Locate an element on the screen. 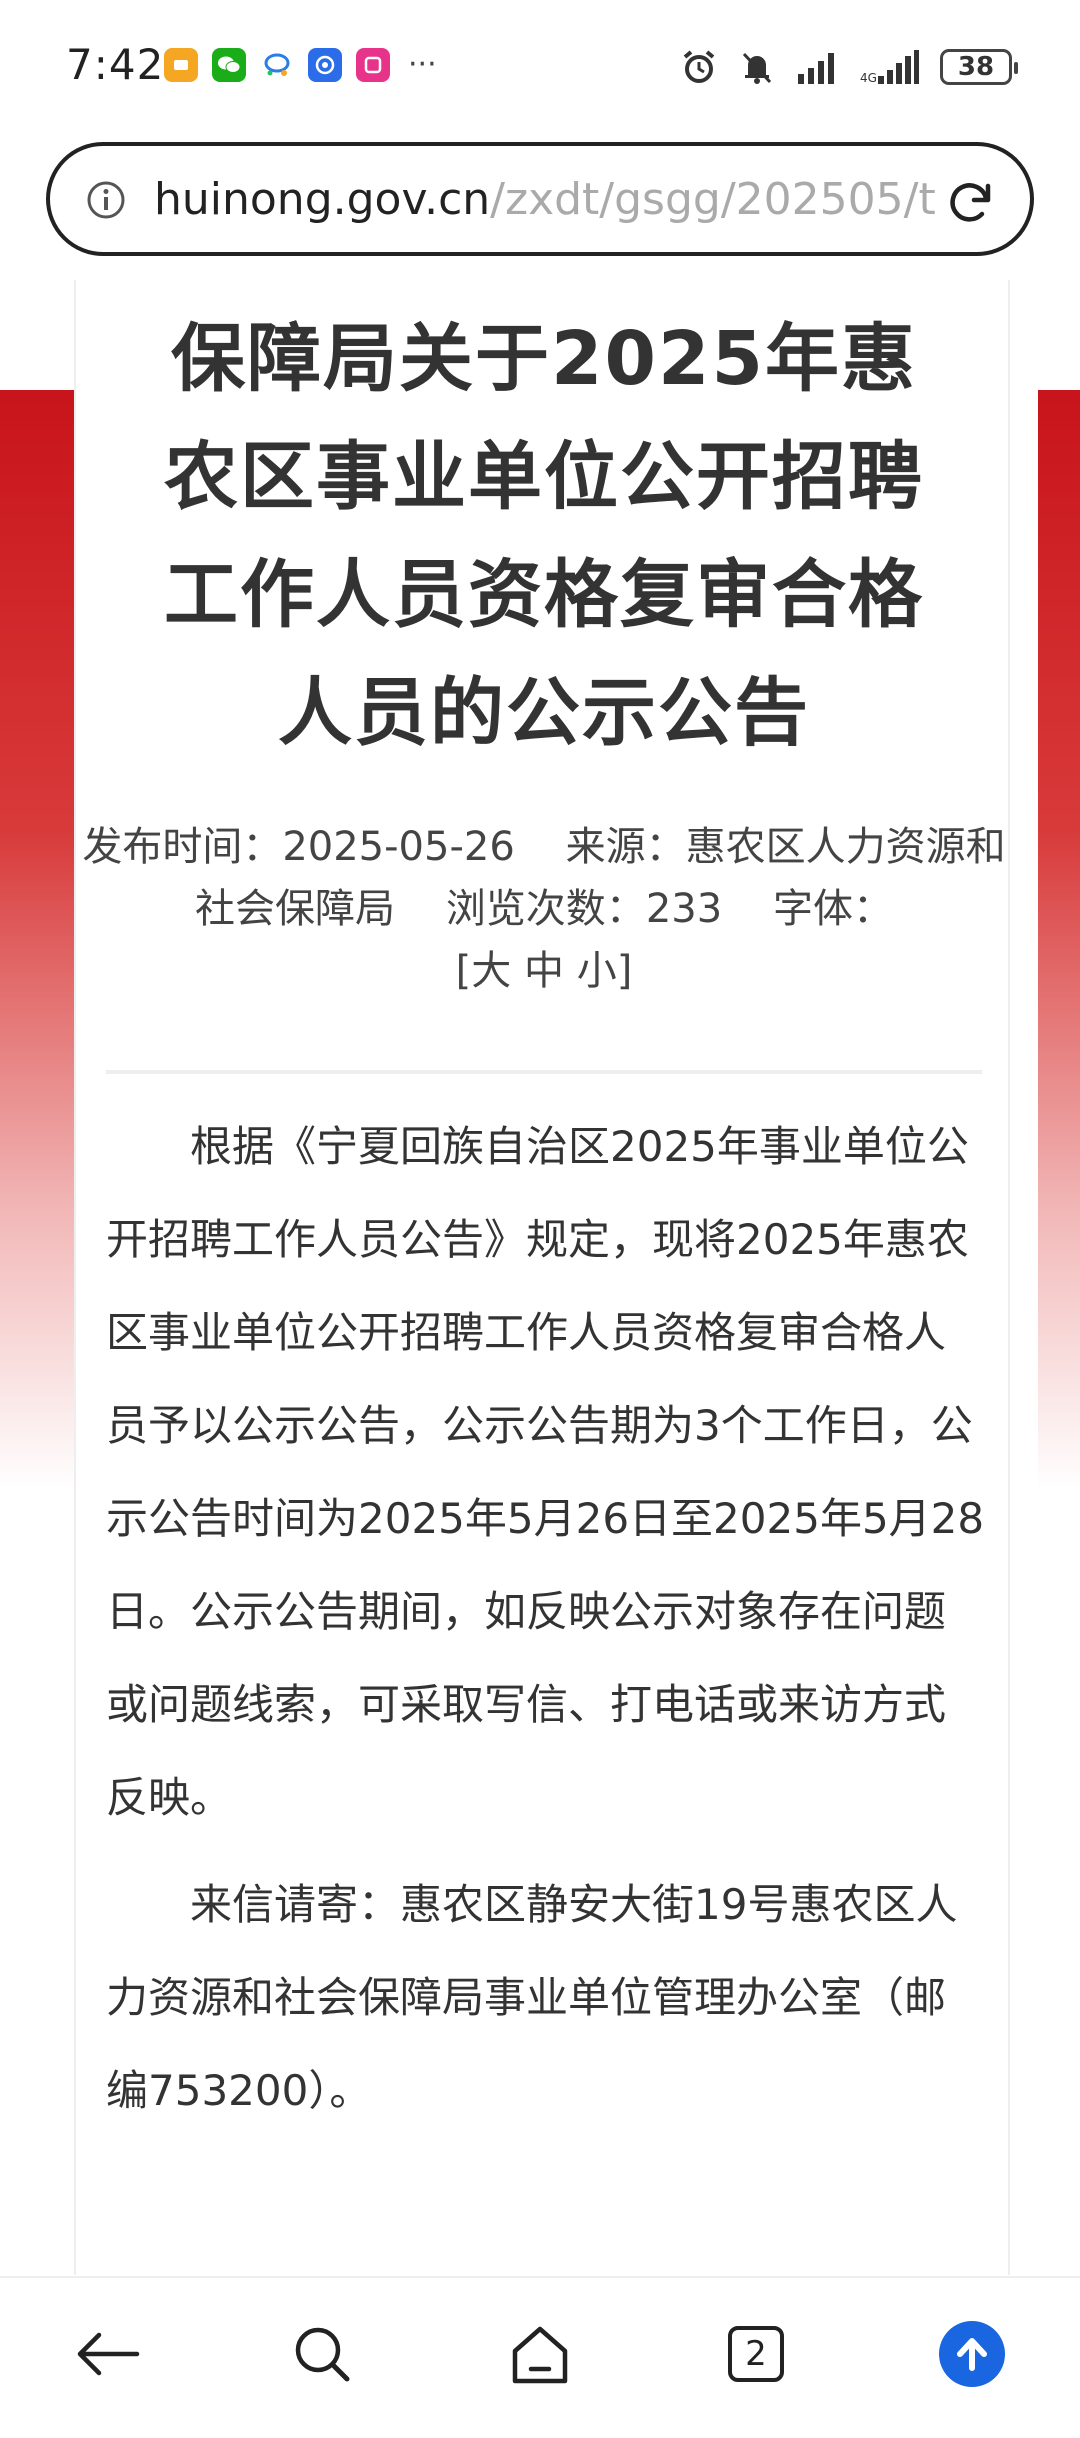 The height and width of the screenshot is (2438, 1080). system-indicators: 4G 38 is located at coordinates (849, 67).